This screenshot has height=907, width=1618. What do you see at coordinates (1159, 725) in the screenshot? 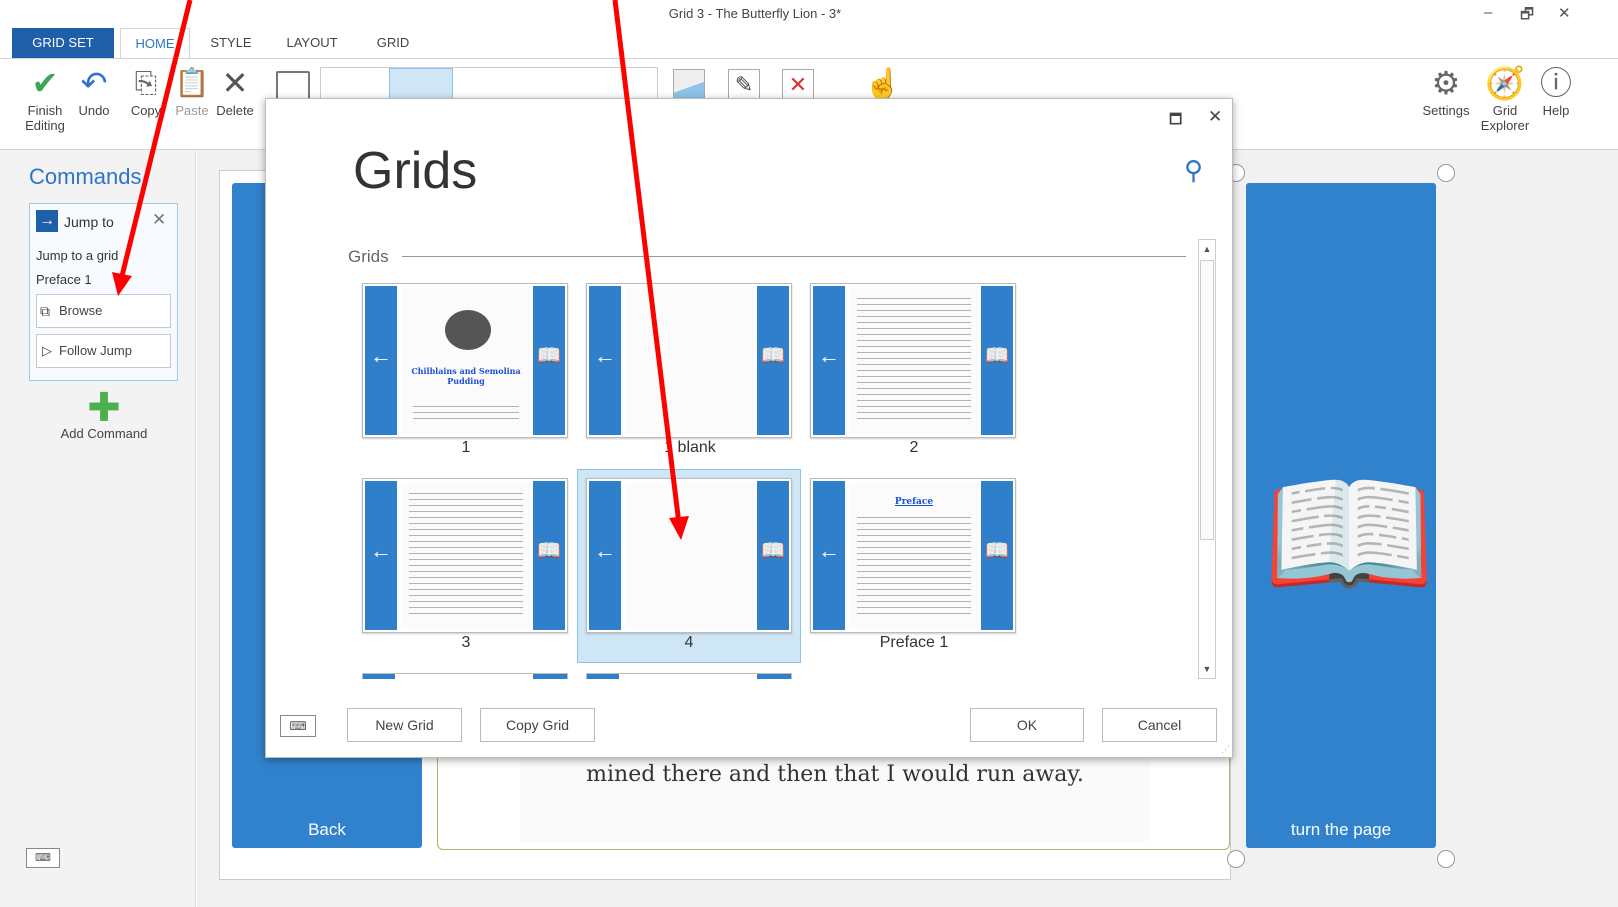
I see `cancel-button: Cancel` at bounding box center [1159, 725].